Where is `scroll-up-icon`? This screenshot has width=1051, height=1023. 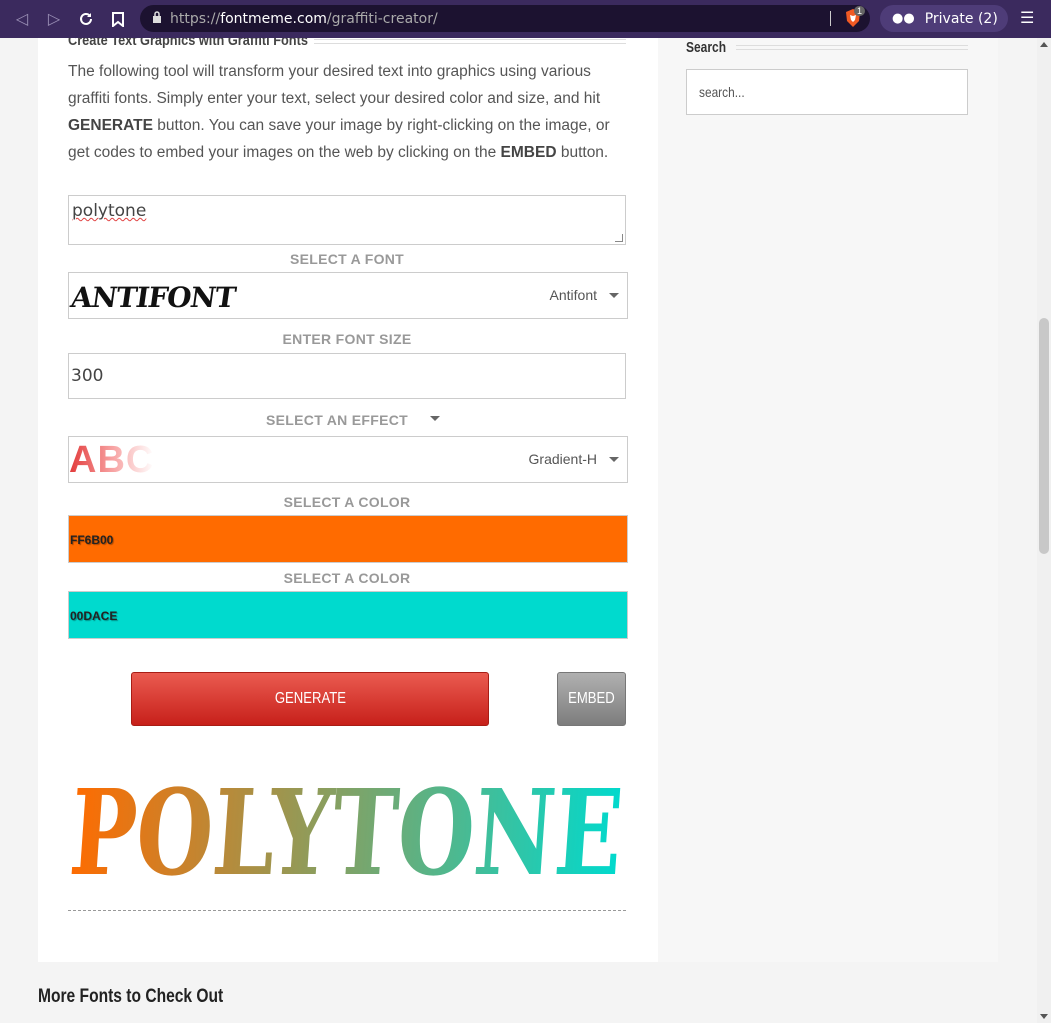 scroll-up-icon is located at coordinates (1044, 44).